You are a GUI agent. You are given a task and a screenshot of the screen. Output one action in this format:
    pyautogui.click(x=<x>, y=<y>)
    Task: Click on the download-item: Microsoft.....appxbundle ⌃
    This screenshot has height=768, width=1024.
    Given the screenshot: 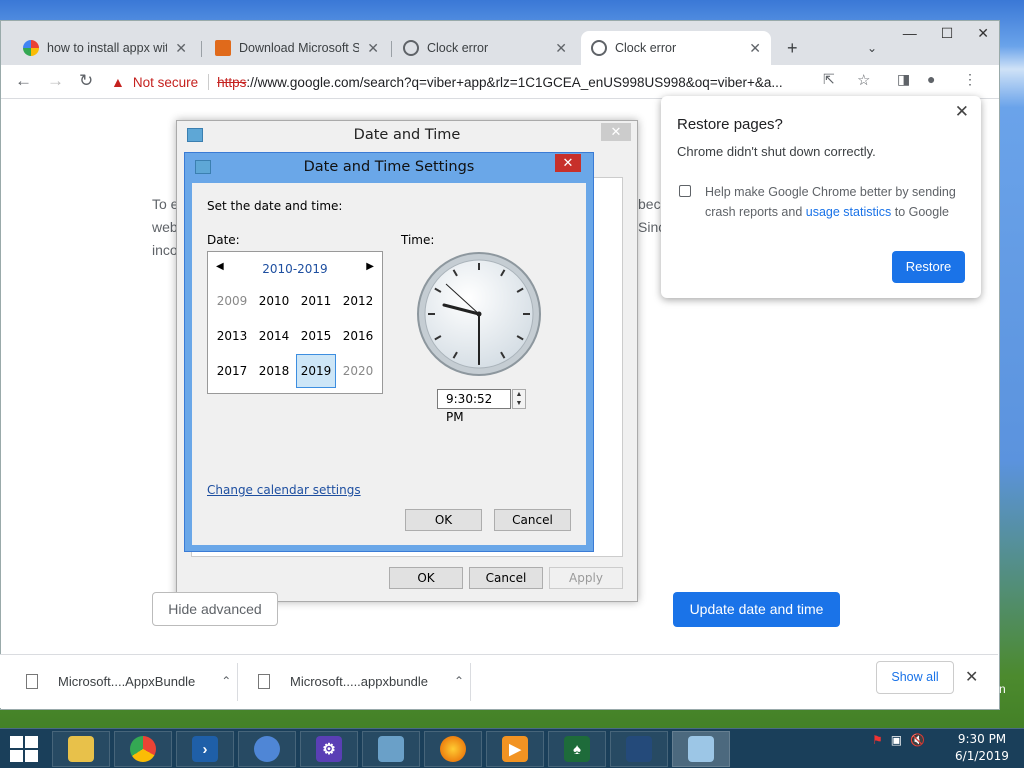 What is the action you would take?
    pyautogui.click(x=361, y=681)
    